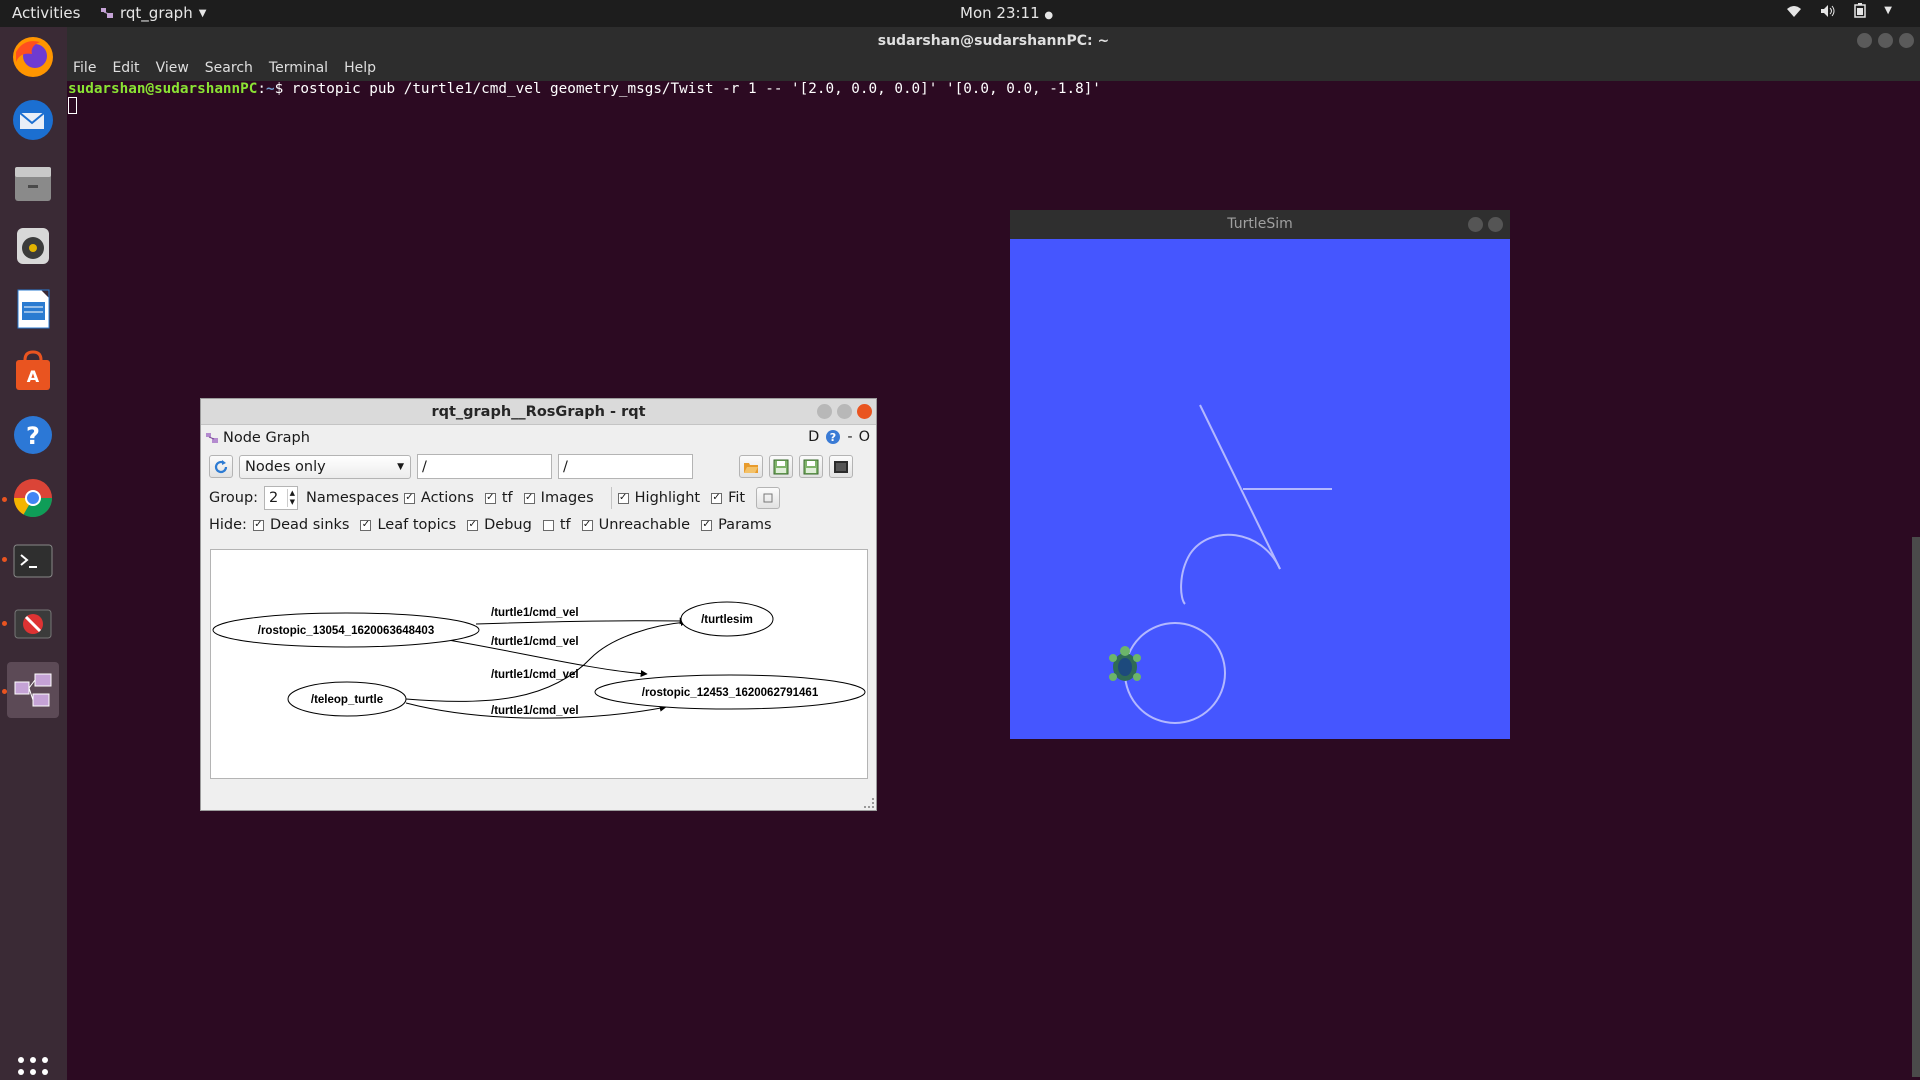 The image size is (1920, 1080). I want to click on fit-view-icon, so click(768, 498).